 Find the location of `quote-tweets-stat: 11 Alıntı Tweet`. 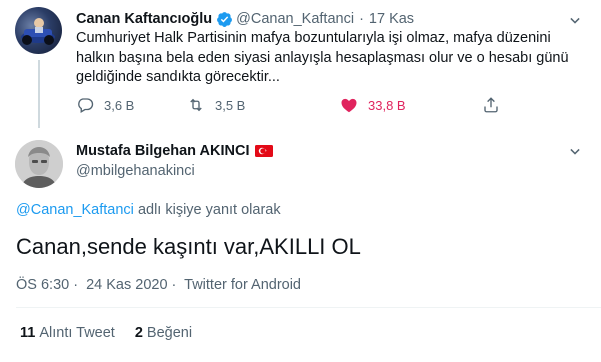

quote-tweets-stat: 11 Alıntı Tweet is located at coordinates (67, 333).